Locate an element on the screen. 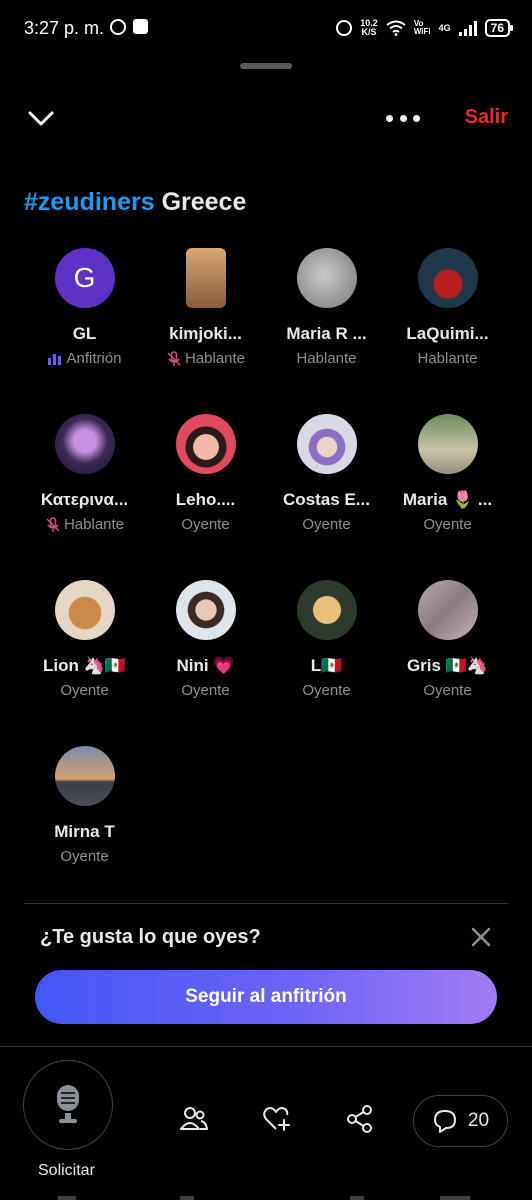 The width and height of the screenshot is (532, 1200). mic-icon is located at coordinates (68, 1104).